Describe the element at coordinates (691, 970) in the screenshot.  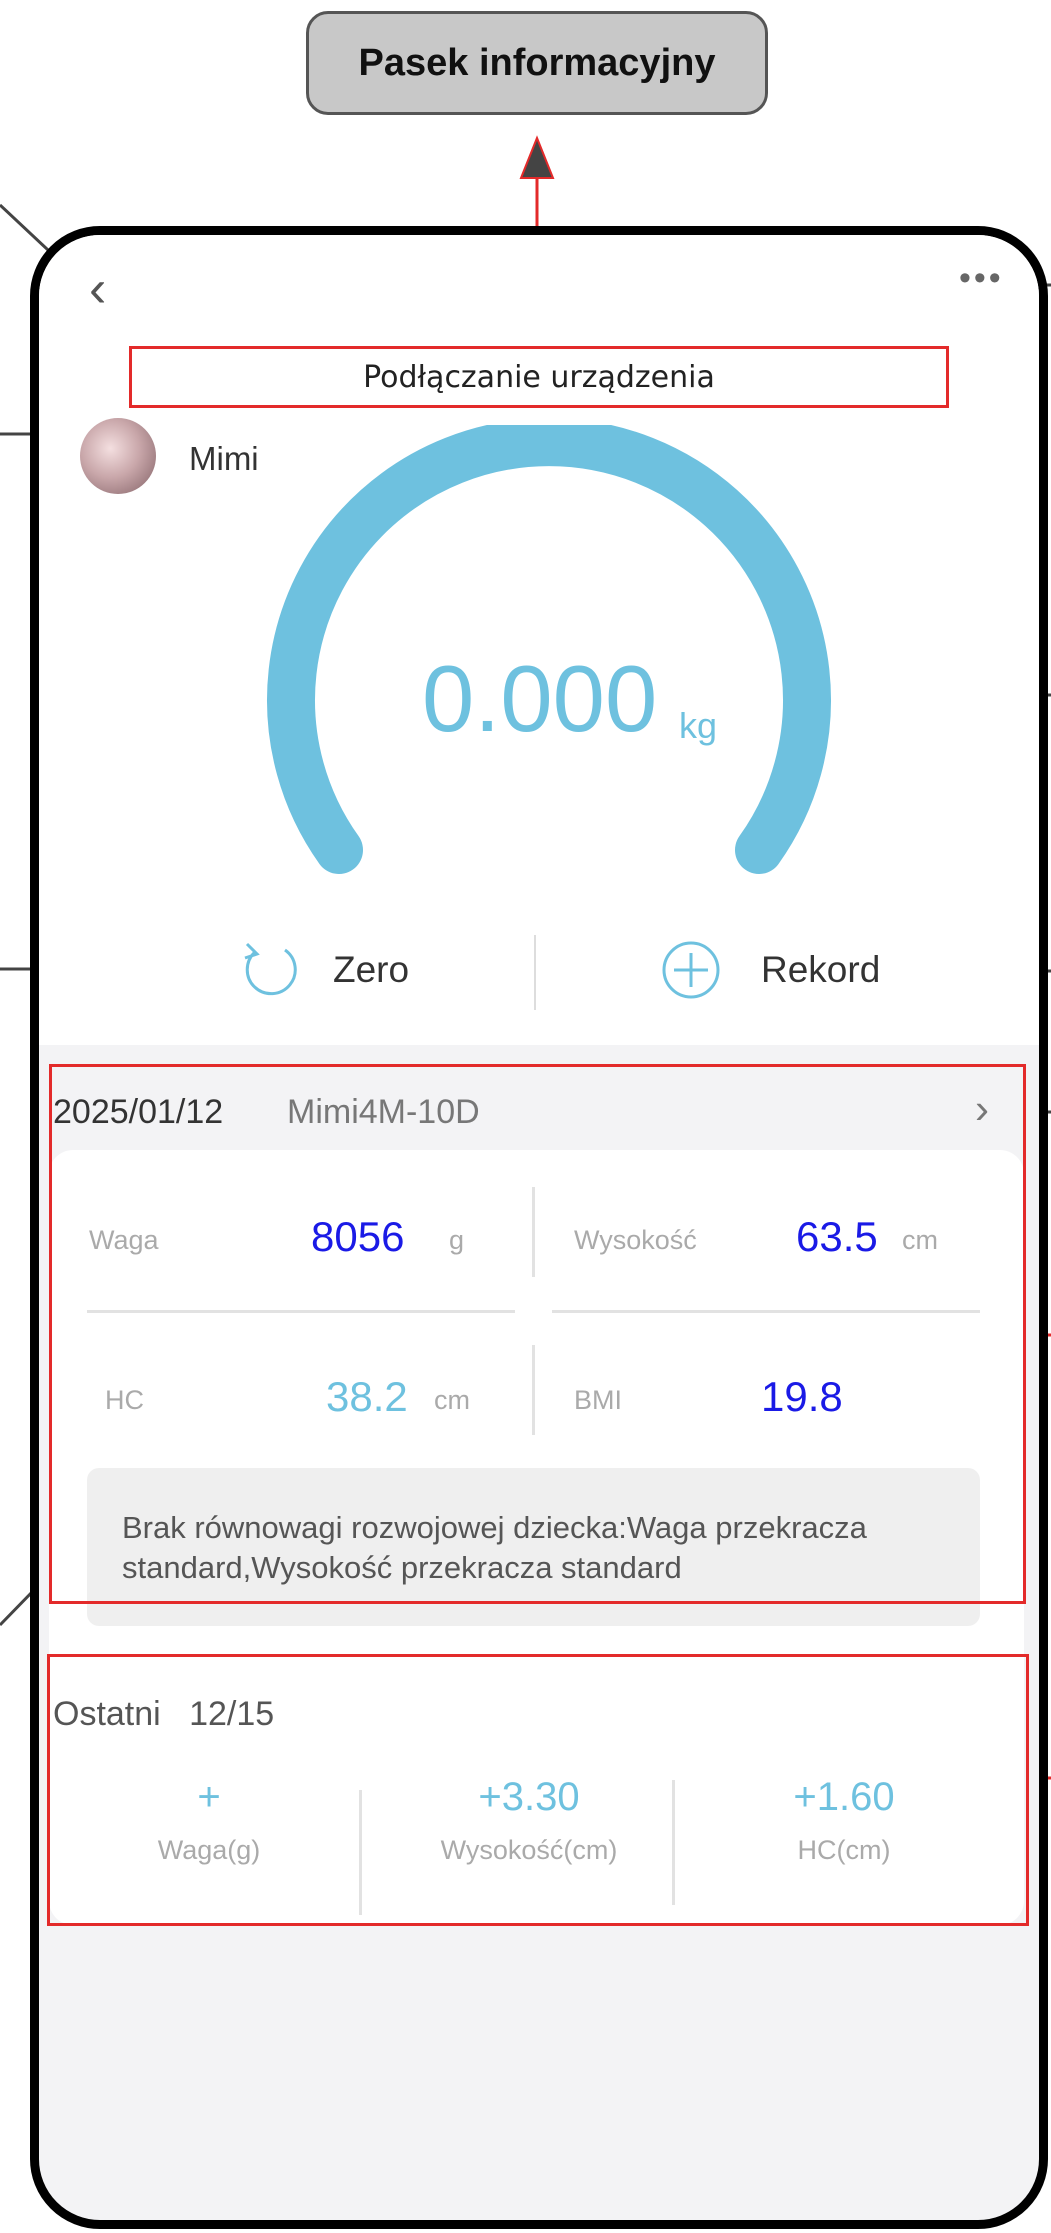
I see `add-icon` at that location.